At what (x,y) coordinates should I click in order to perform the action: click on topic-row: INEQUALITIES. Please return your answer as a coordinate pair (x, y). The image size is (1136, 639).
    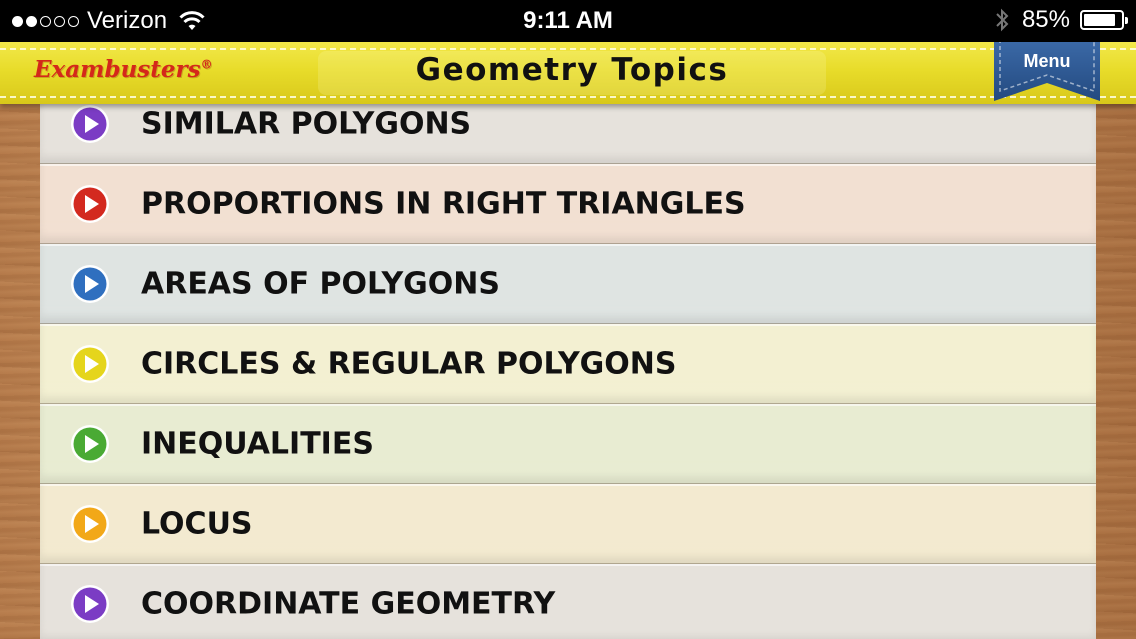
    Looking at the image, I should click on (568, 444).